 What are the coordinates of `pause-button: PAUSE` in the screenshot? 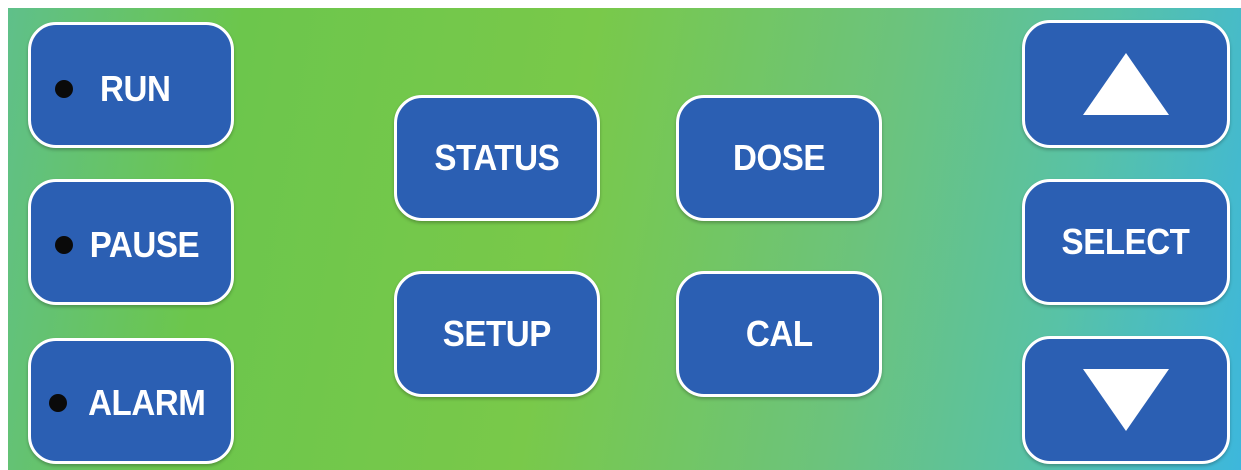 It's located at (131, 242).